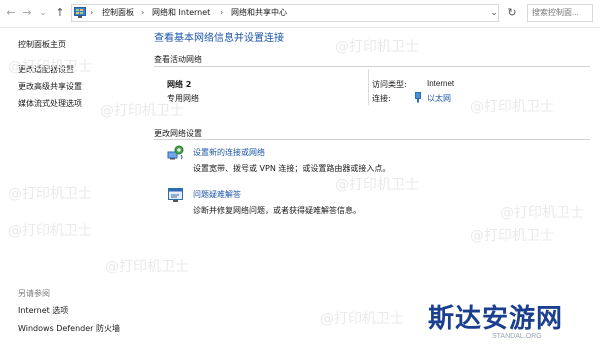  Describe the element at coordinates (179, 84) in the screenshot. I see `network-name: 网络 2` at that location.